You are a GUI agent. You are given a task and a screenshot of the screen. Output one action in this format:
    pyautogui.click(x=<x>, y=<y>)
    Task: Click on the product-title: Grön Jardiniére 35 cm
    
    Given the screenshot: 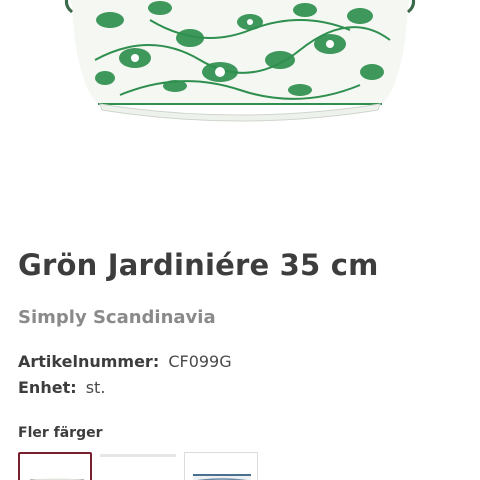 What is the action you would take?
    pyautogui.click(x=198, y=265)
    